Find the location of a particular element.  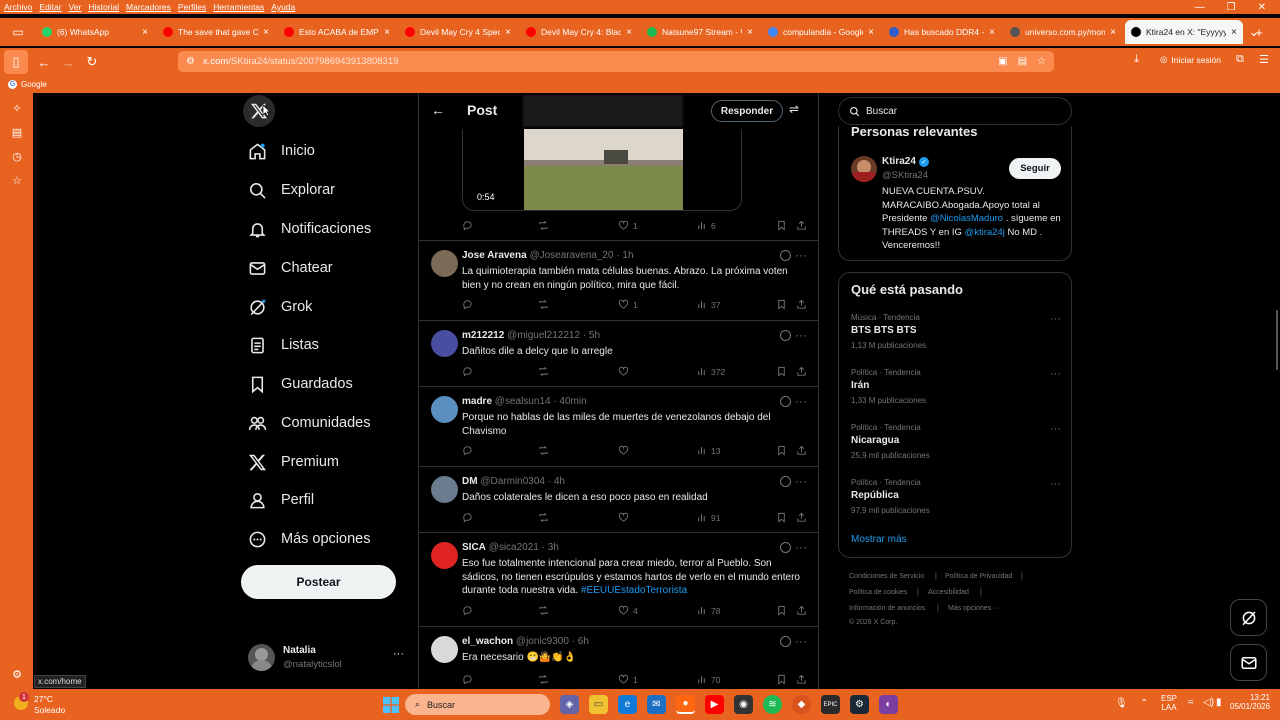

author-name: DM is located at coordinates (470, 481).